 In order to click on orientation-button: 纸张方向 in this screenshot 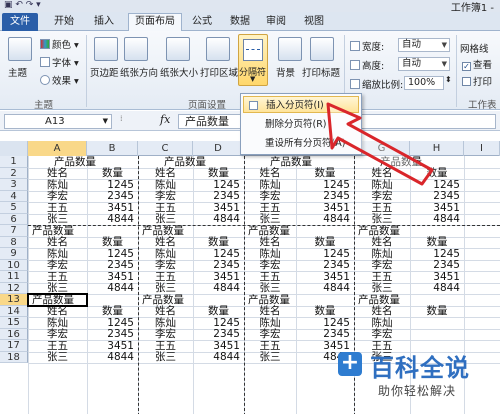, I will do `click(139, 72)`.